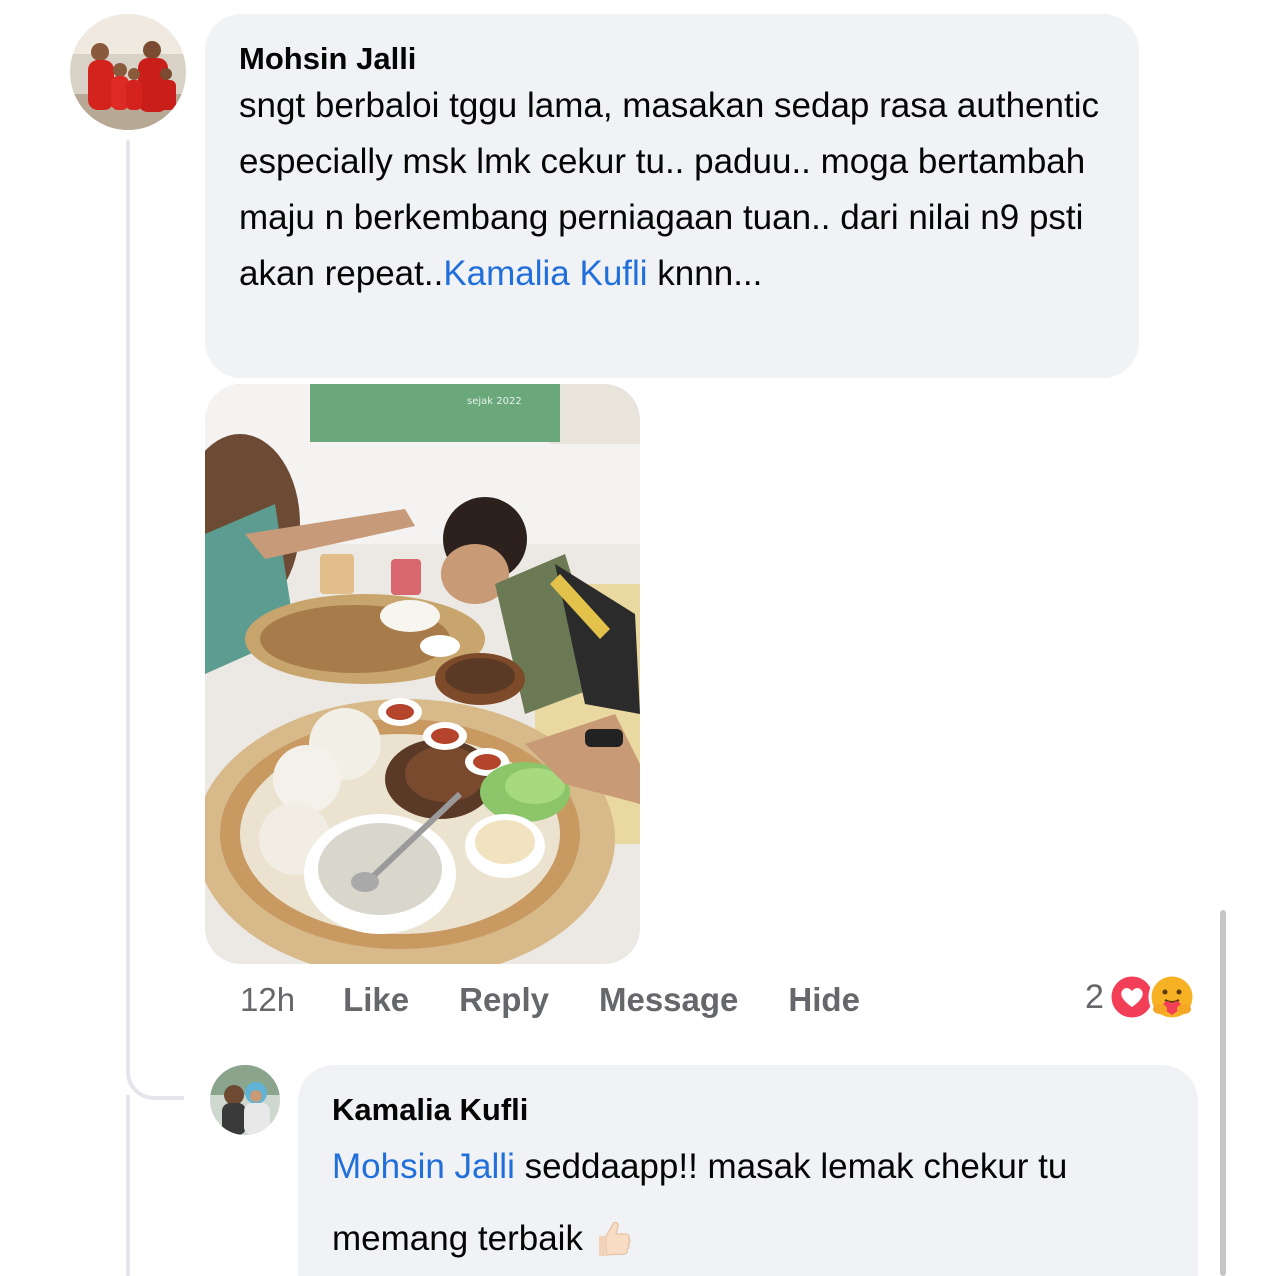  I want to click on reply-author: Kamalia Kufli, so click(747, 1110).